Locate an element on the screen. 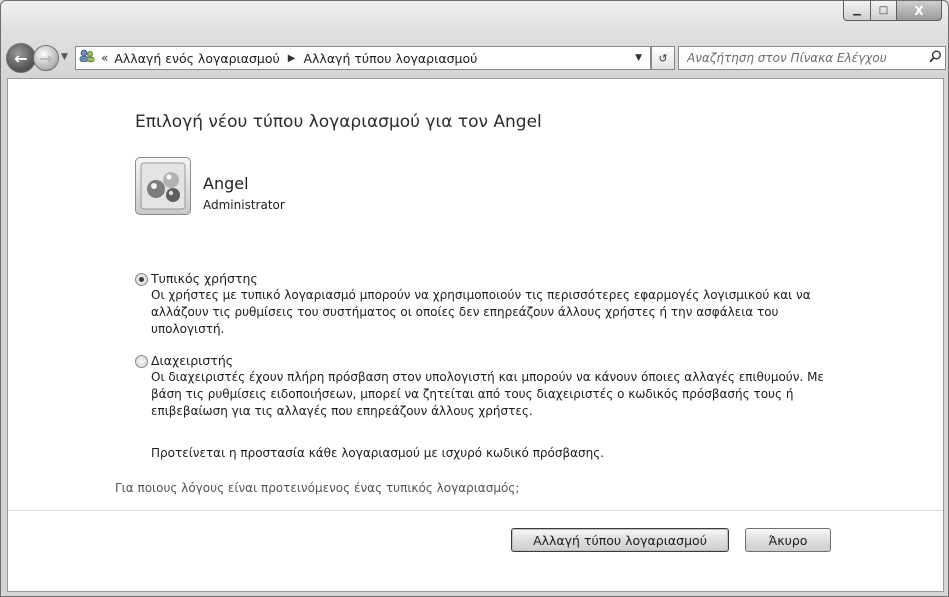 This screenshot has height=597, width=949. breadcrumb-change-account-type: Αλλαγή τύπου λογαριασμού is located at coordinates (390, 58).